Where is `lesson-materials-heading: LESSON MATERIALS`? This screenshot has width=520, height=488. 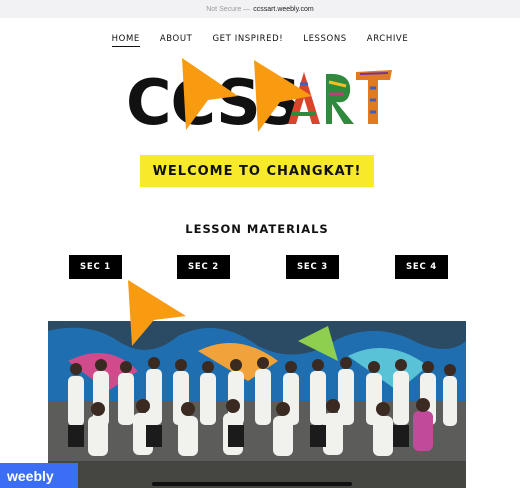
lesson-materials-heading: LESSON MATERIALS is located at coordinates (257, 229).